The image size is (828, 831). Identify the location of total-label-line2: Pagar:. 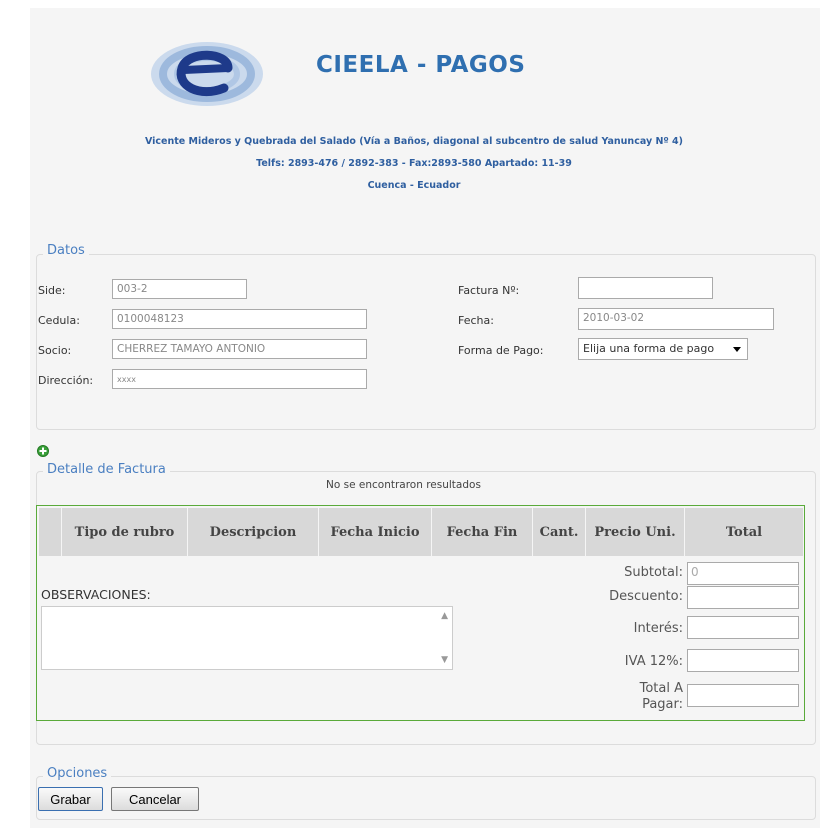
(662, 704).